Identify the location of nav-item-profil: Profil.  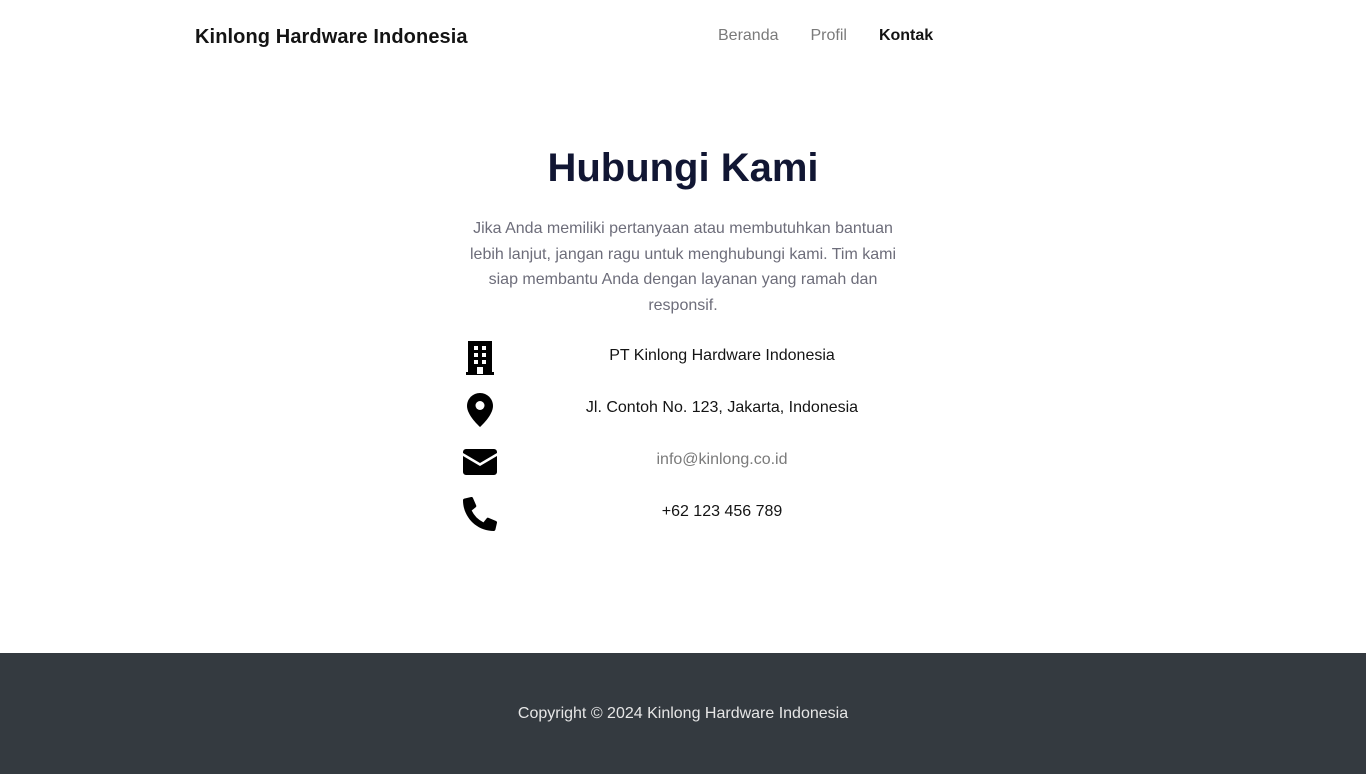
(829, 36).